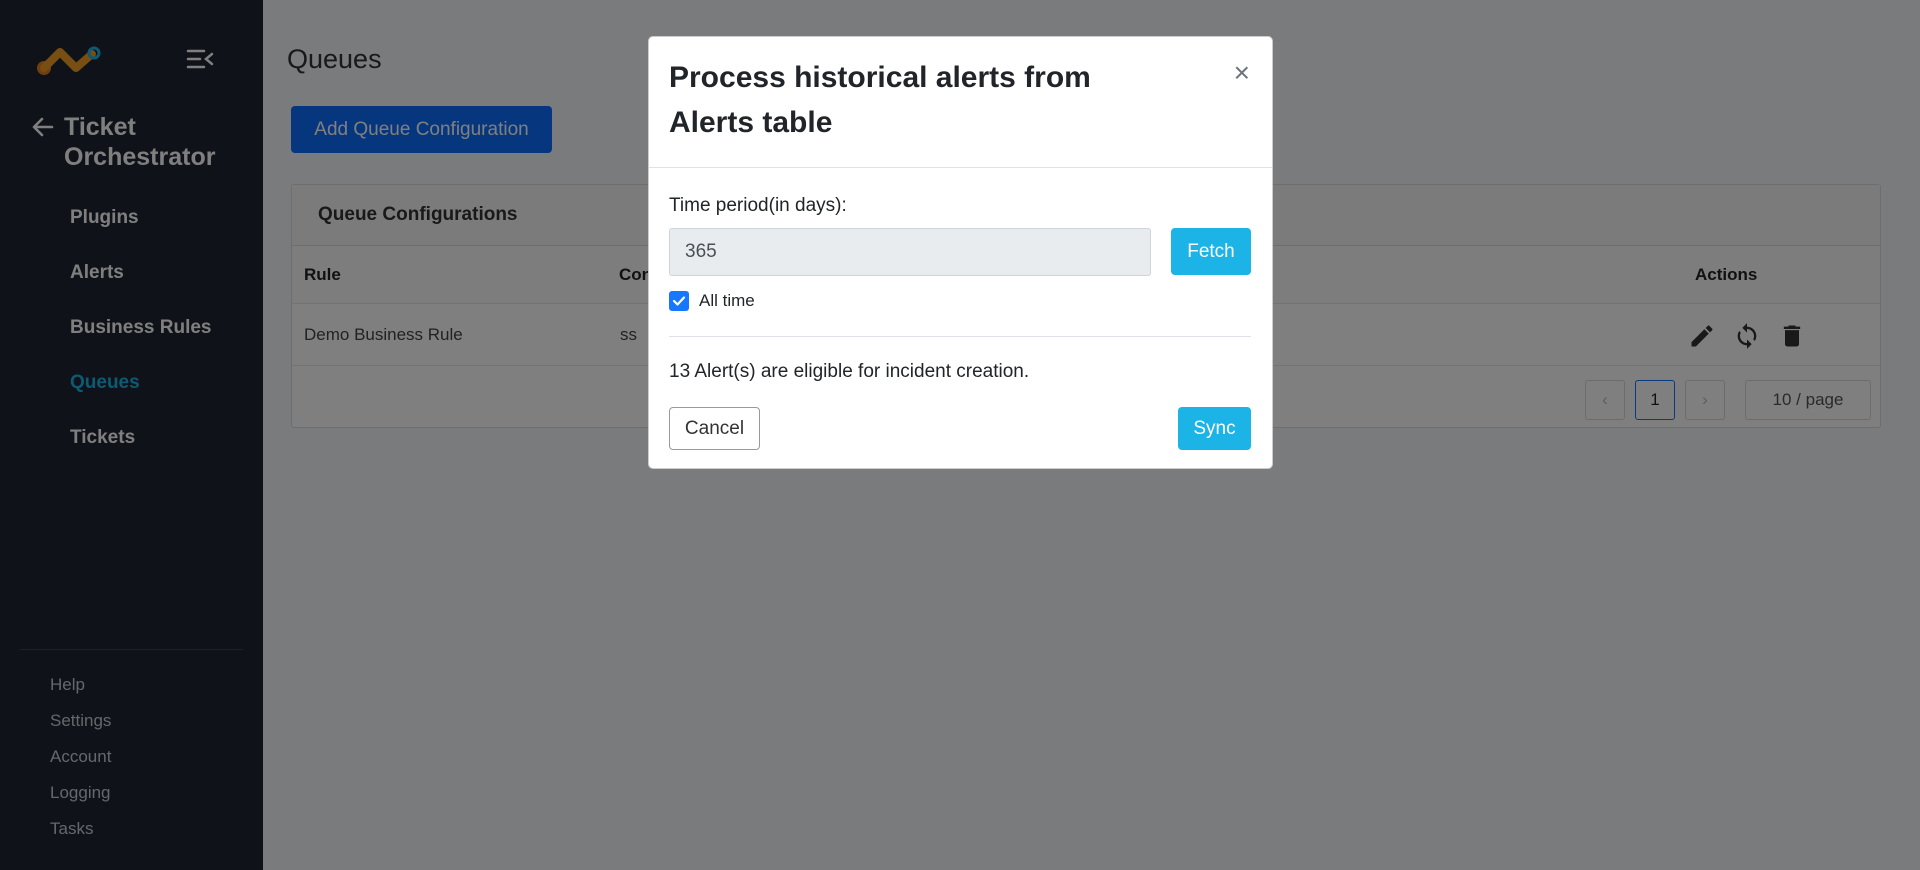 This screenshot has height=870, width=1920. Describe the element at coordinates (910, 252) in the screenshot. I see `time-period-input` at that location.